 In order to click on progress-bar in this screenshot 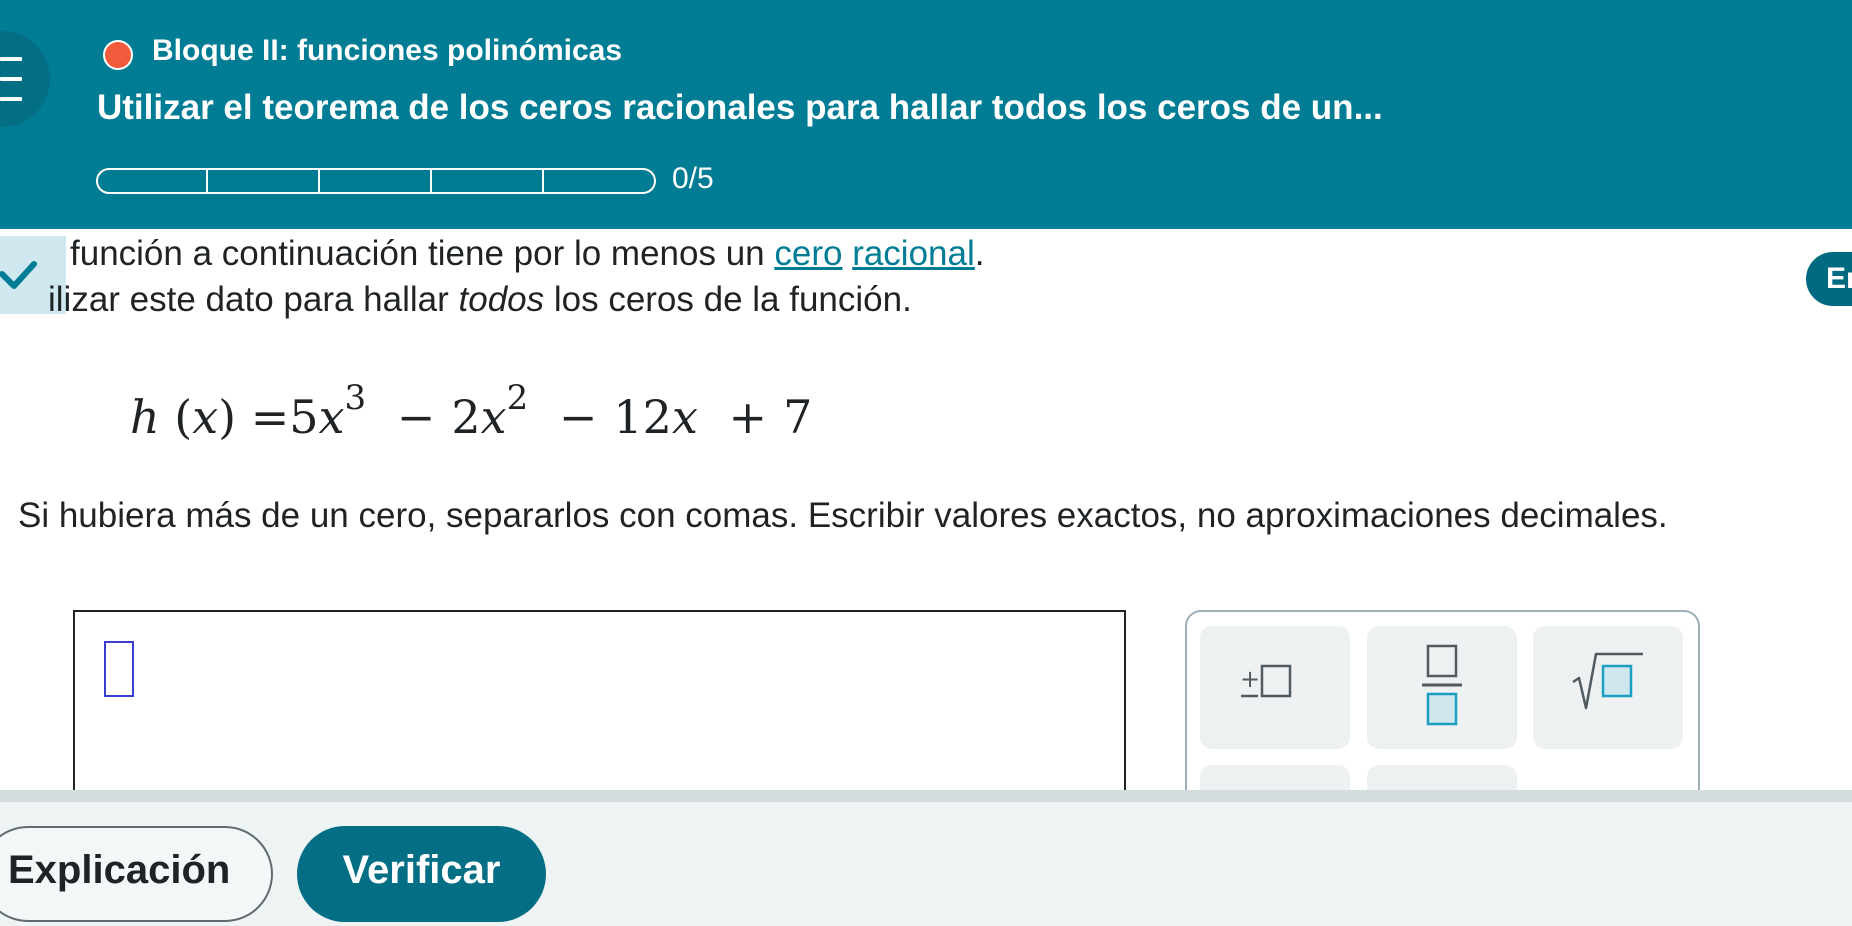, I will do `click(376, 181)`.